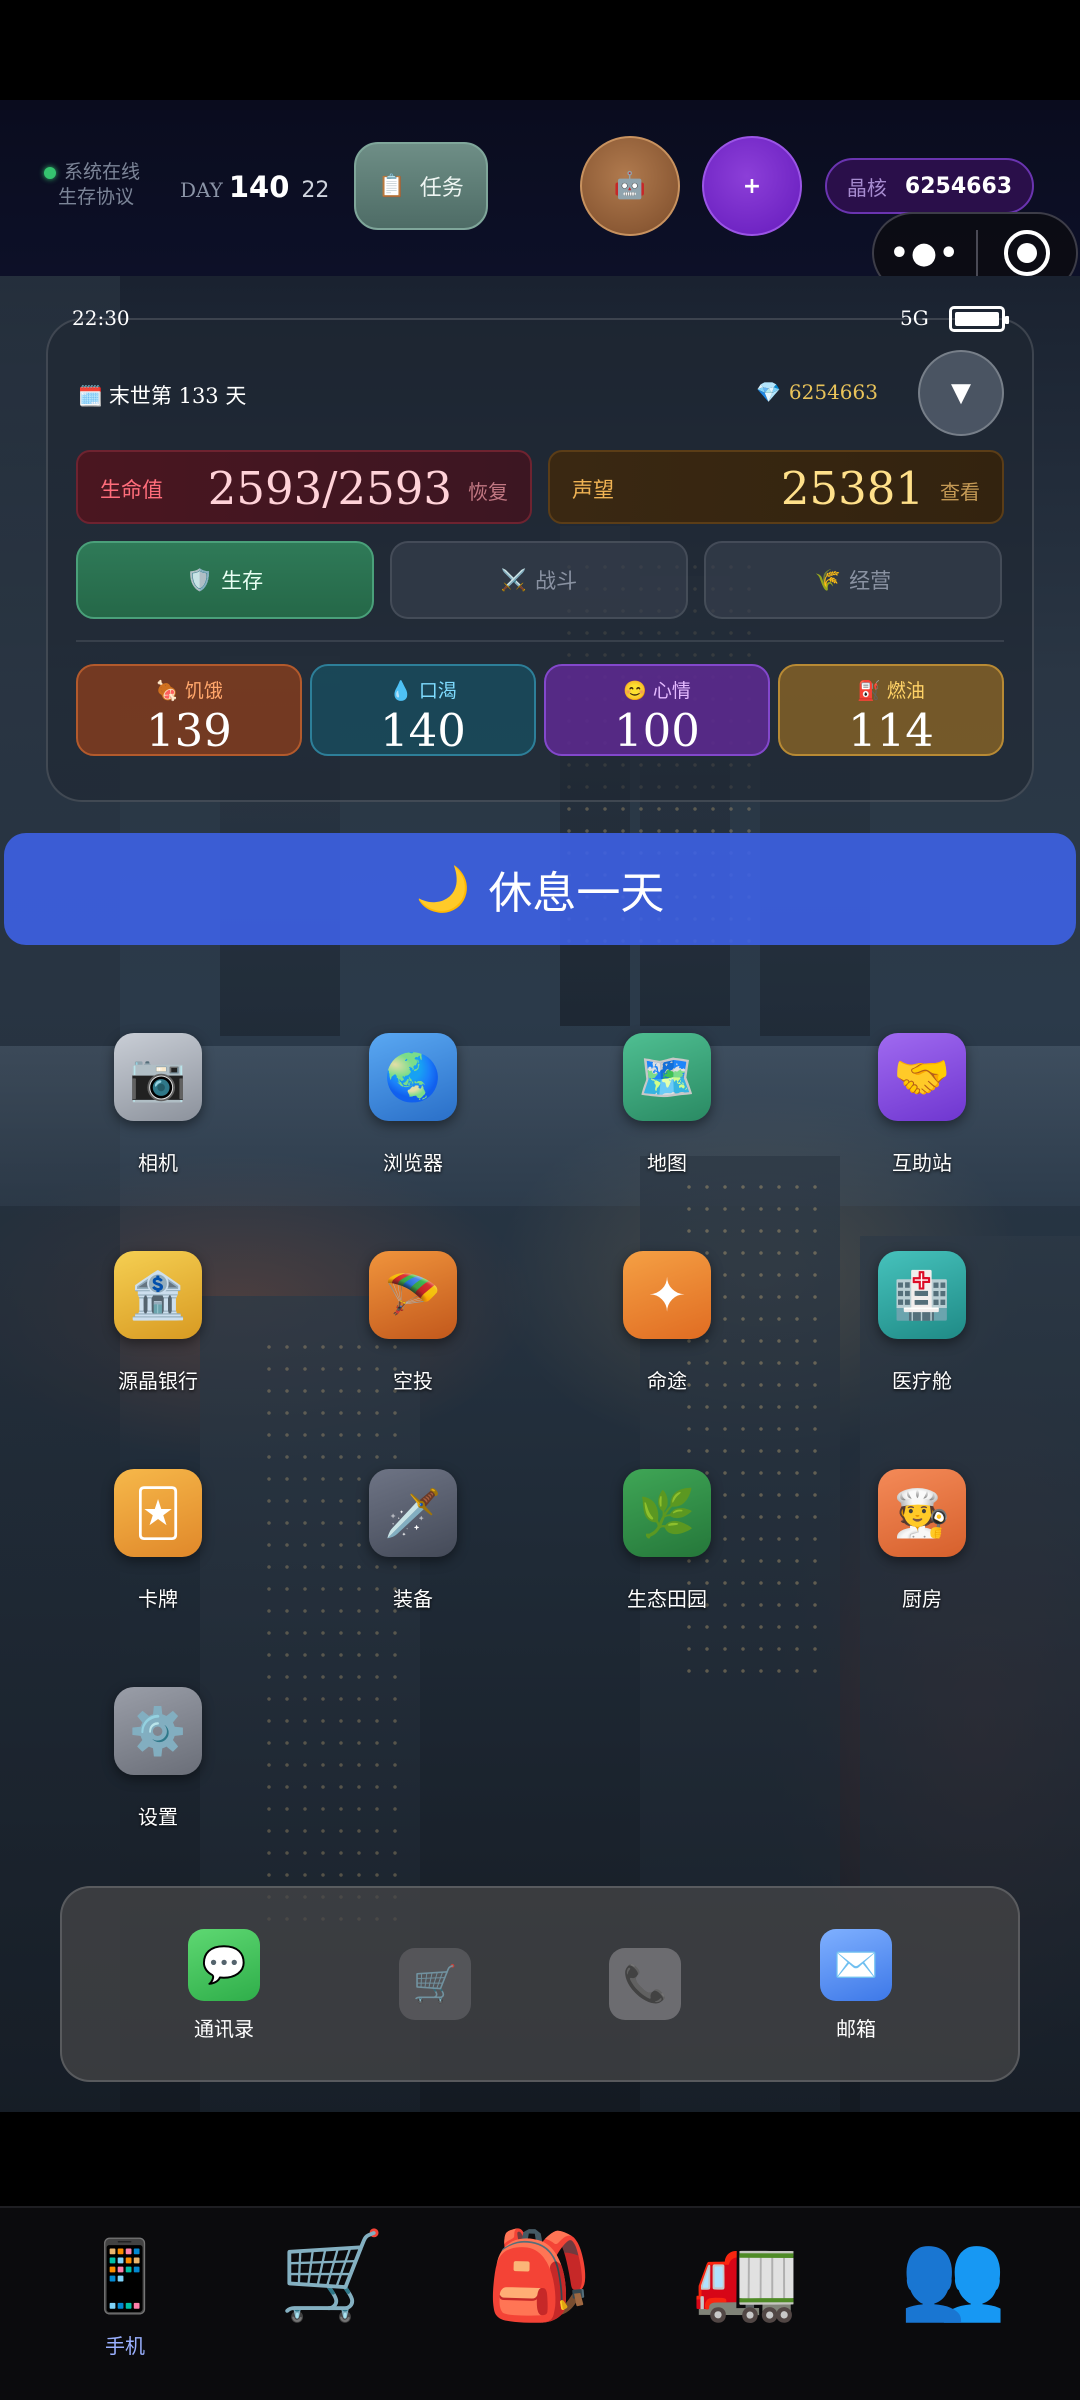 The image size is (1080, 2400). What do you see at coordinates (441, 188) in the screenshot?
I see `task-label: 任务` at bounding box center [441, 188].